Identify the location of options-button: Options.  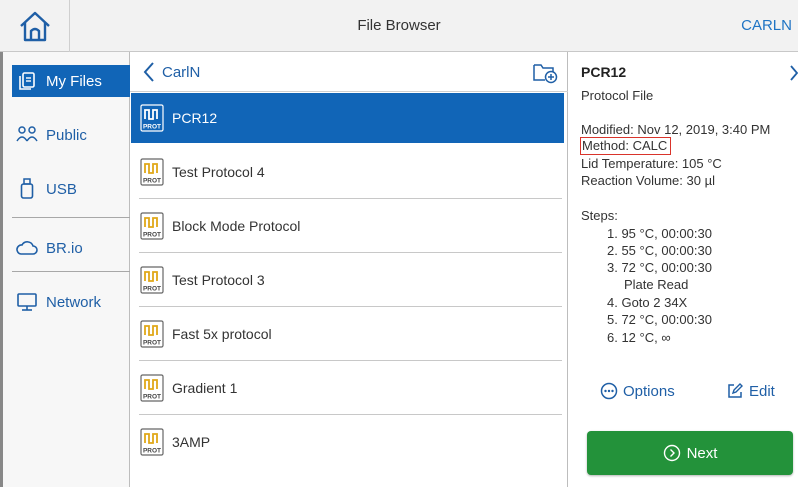
(637, 391).